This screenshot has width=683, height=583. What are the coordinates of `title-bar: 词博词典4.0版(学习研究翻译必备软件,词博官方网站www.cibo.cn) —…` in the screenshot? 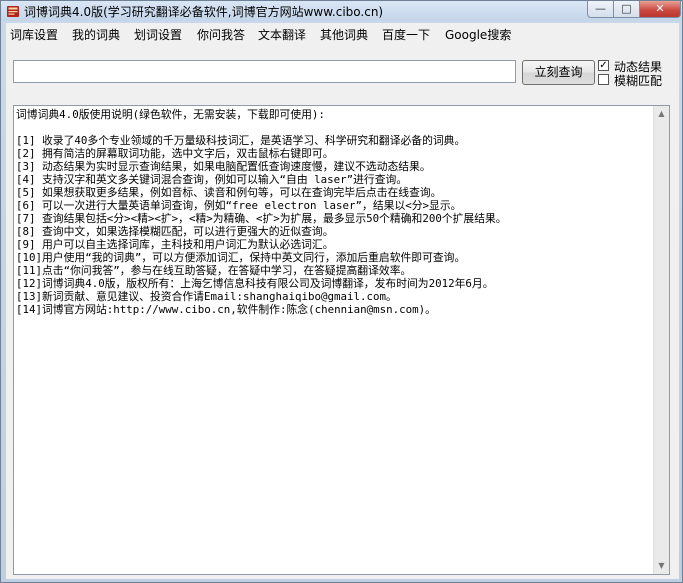 It's located at (341, 11).